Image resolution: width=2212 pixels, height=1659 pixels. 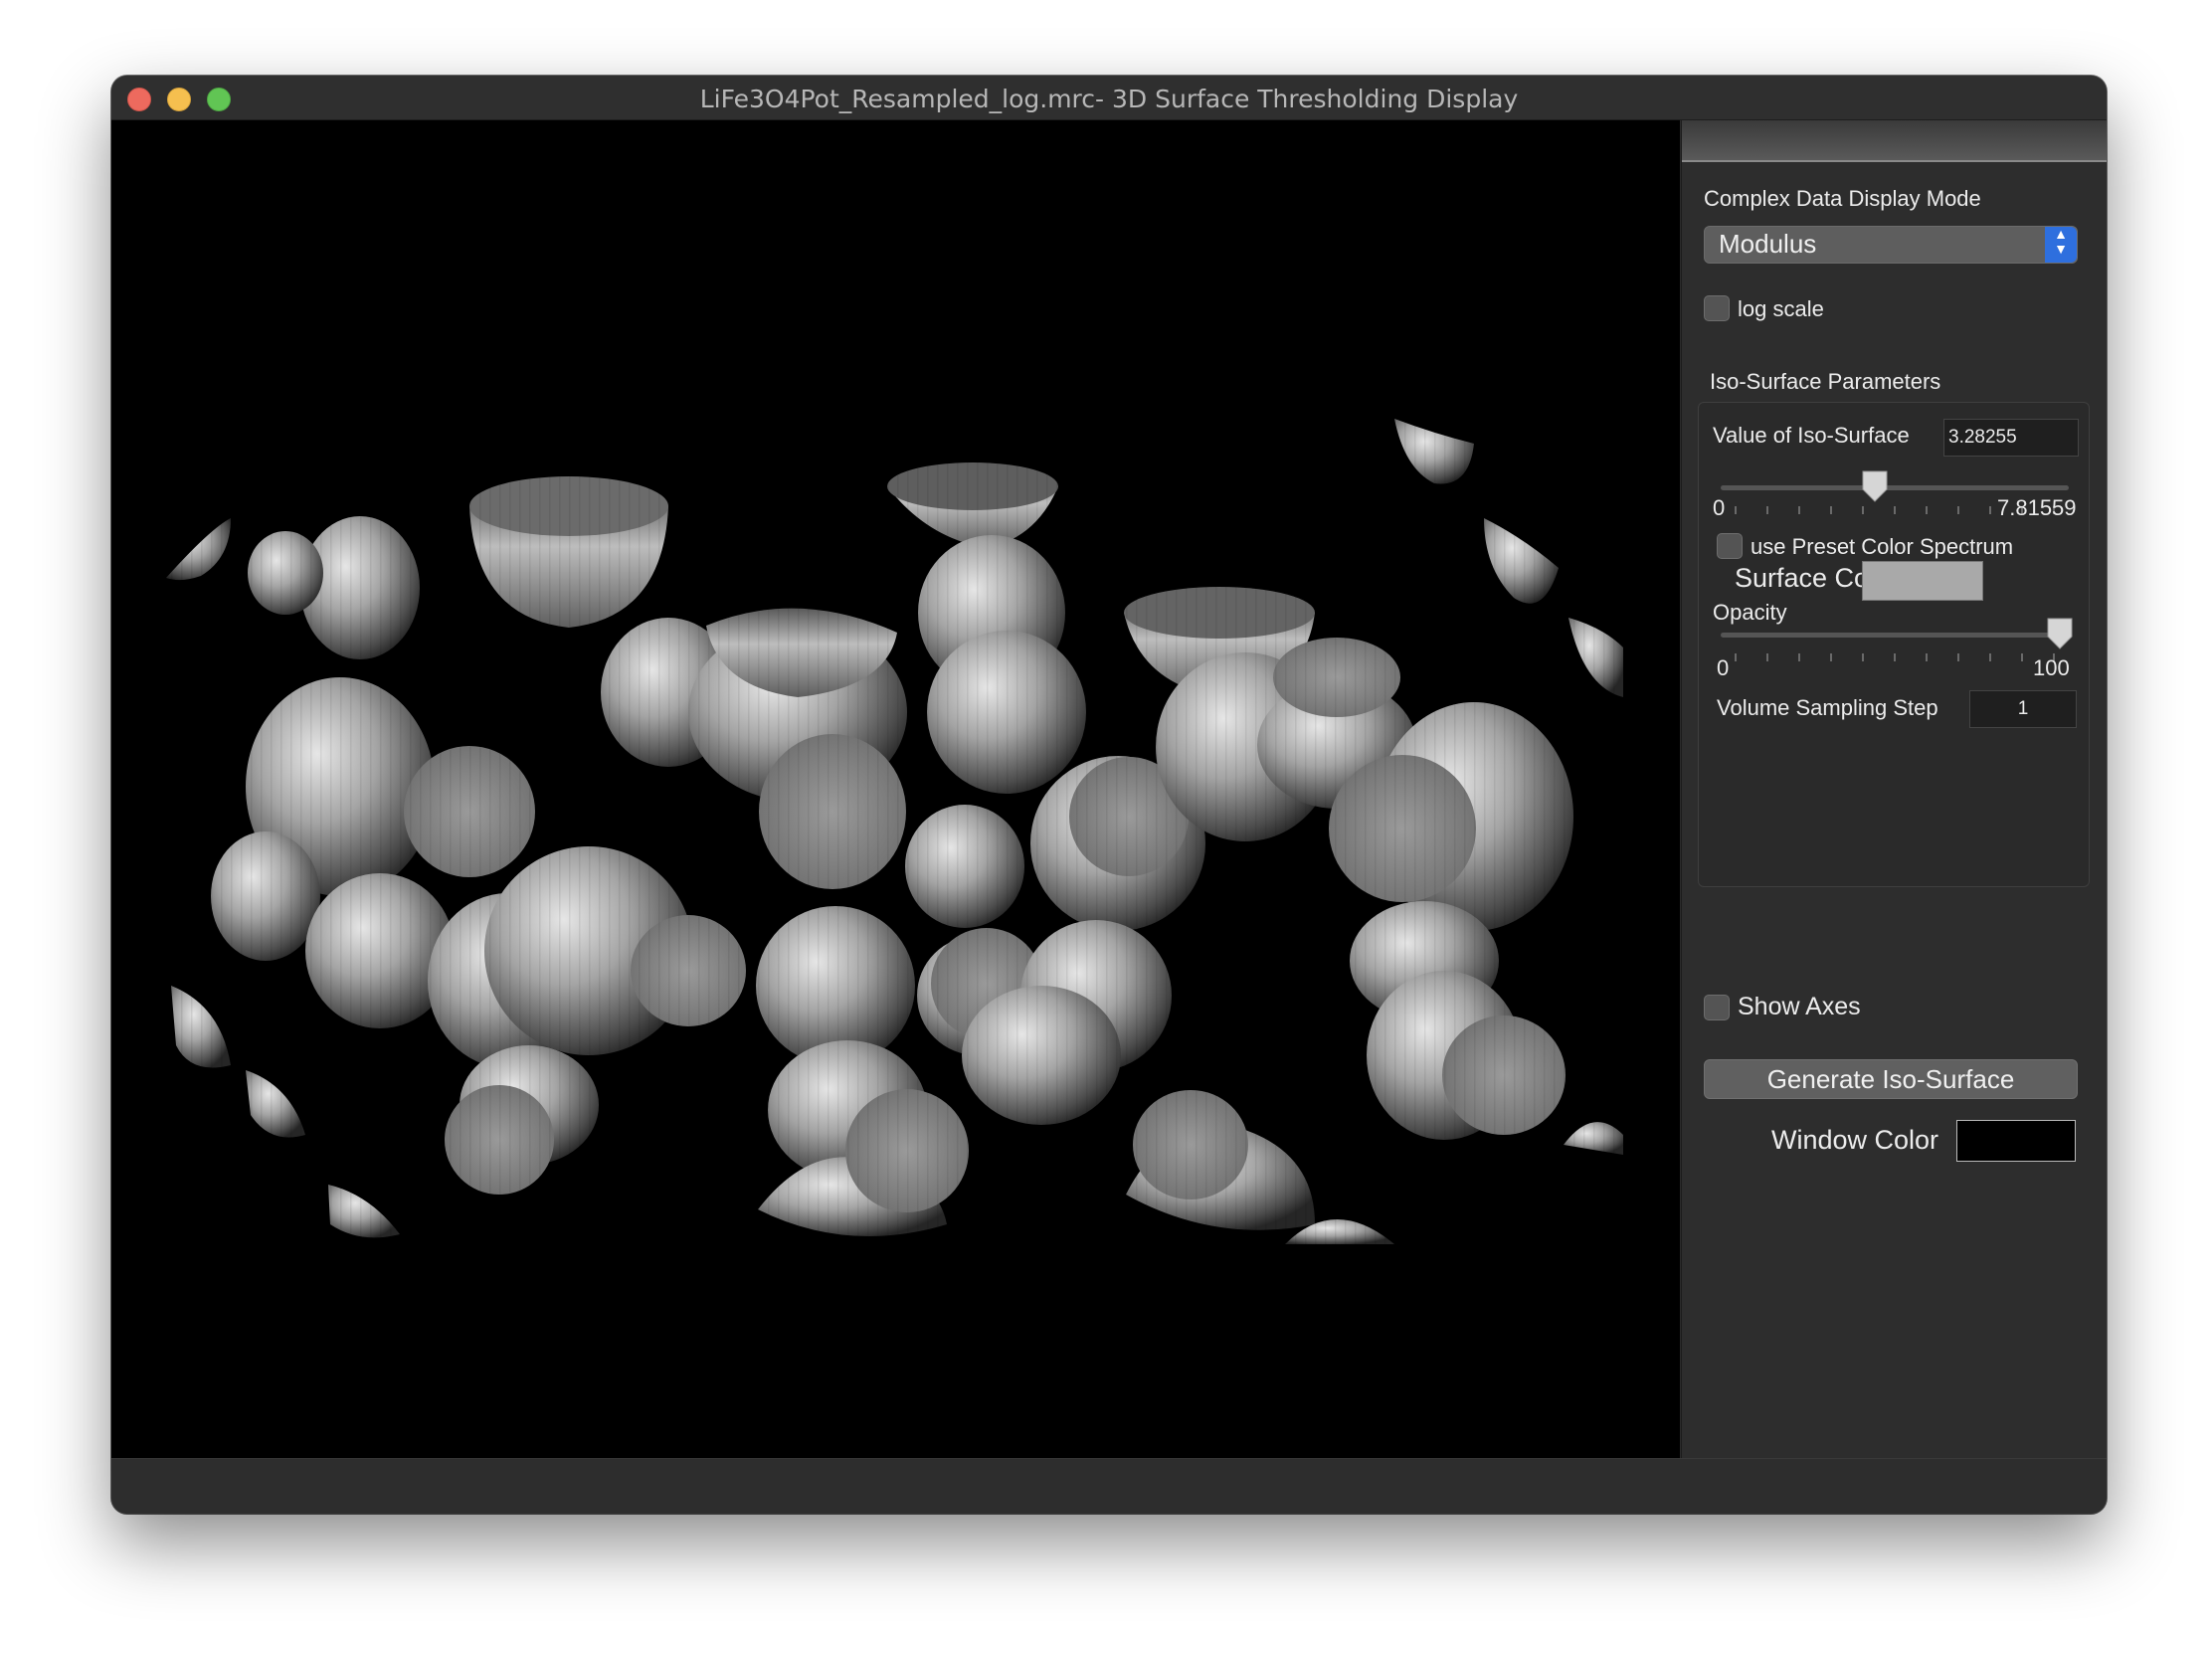 What do you see at coordinates (1719, 507) in the screenshot?
I see `iso-min-label: 0` at bounding box center [1719, 507].